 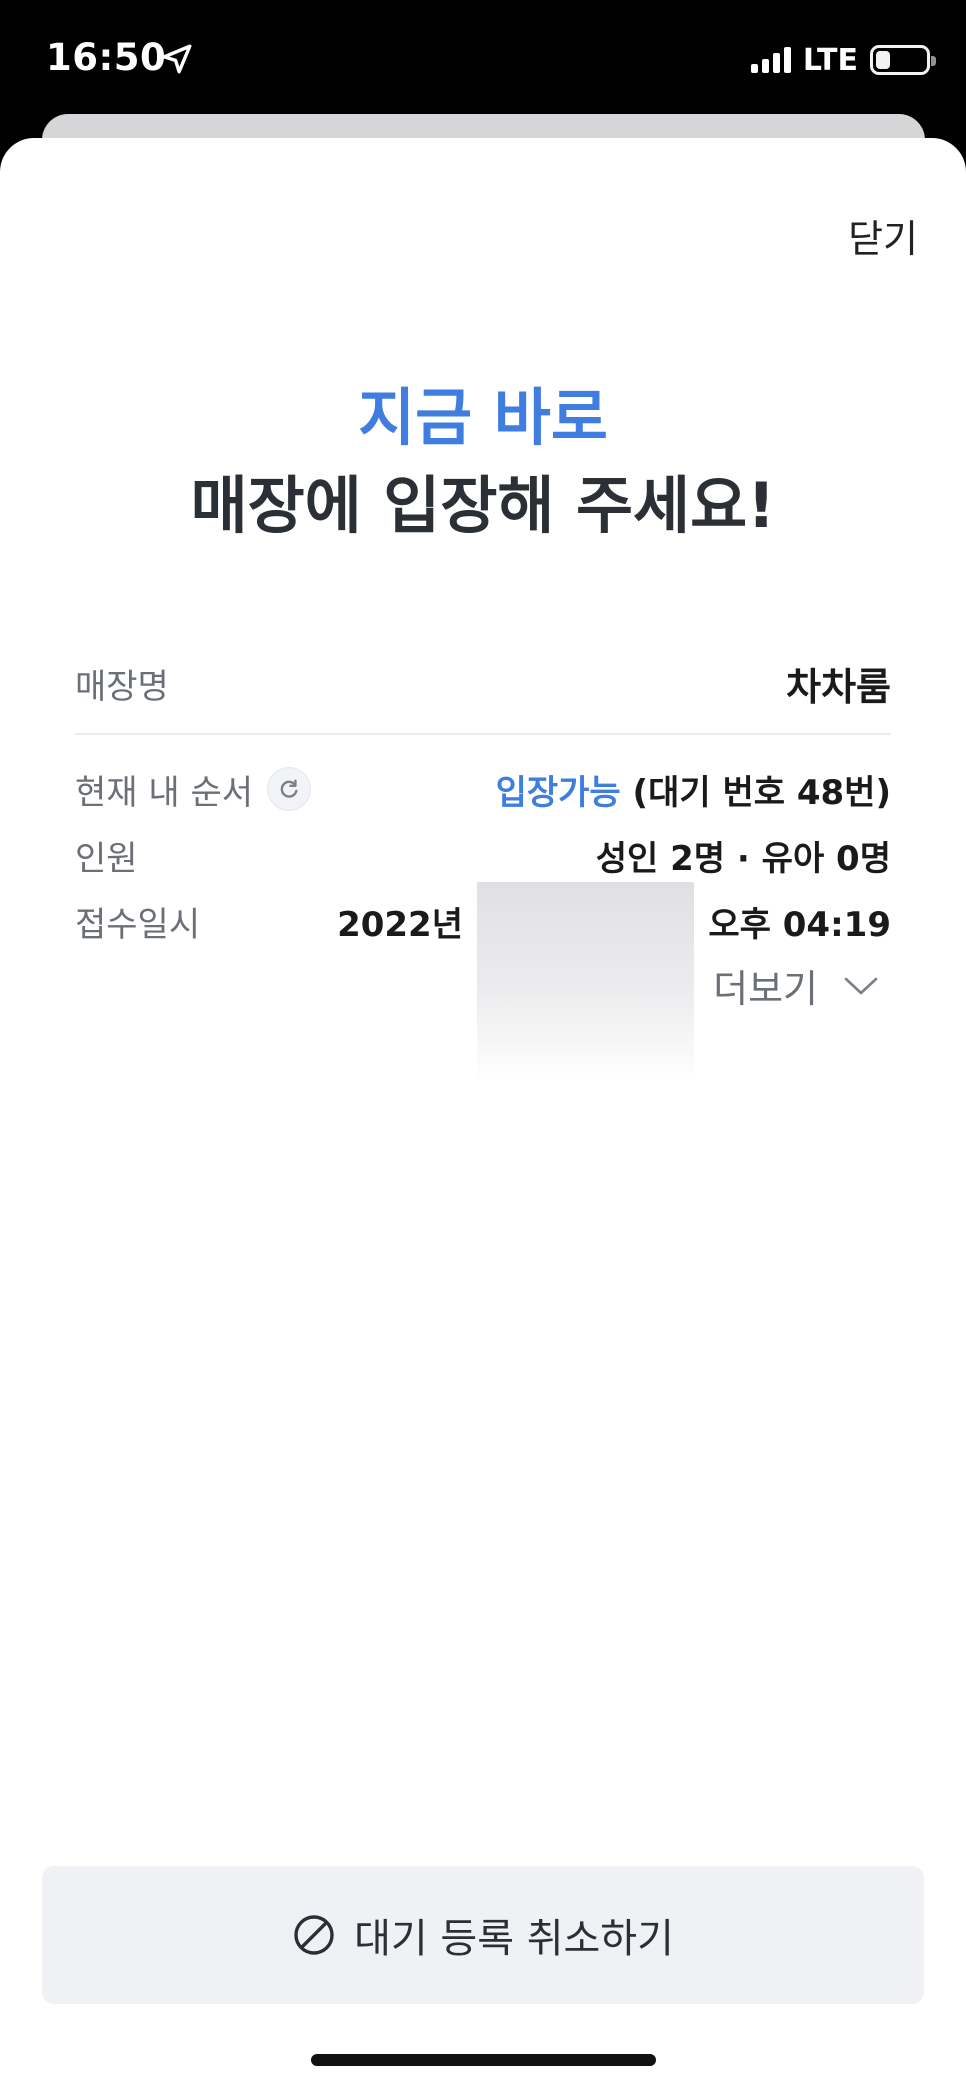 I want to click on cancel-waiting-button: 대기 등록 취소하기, so click(x=483, y=1935).